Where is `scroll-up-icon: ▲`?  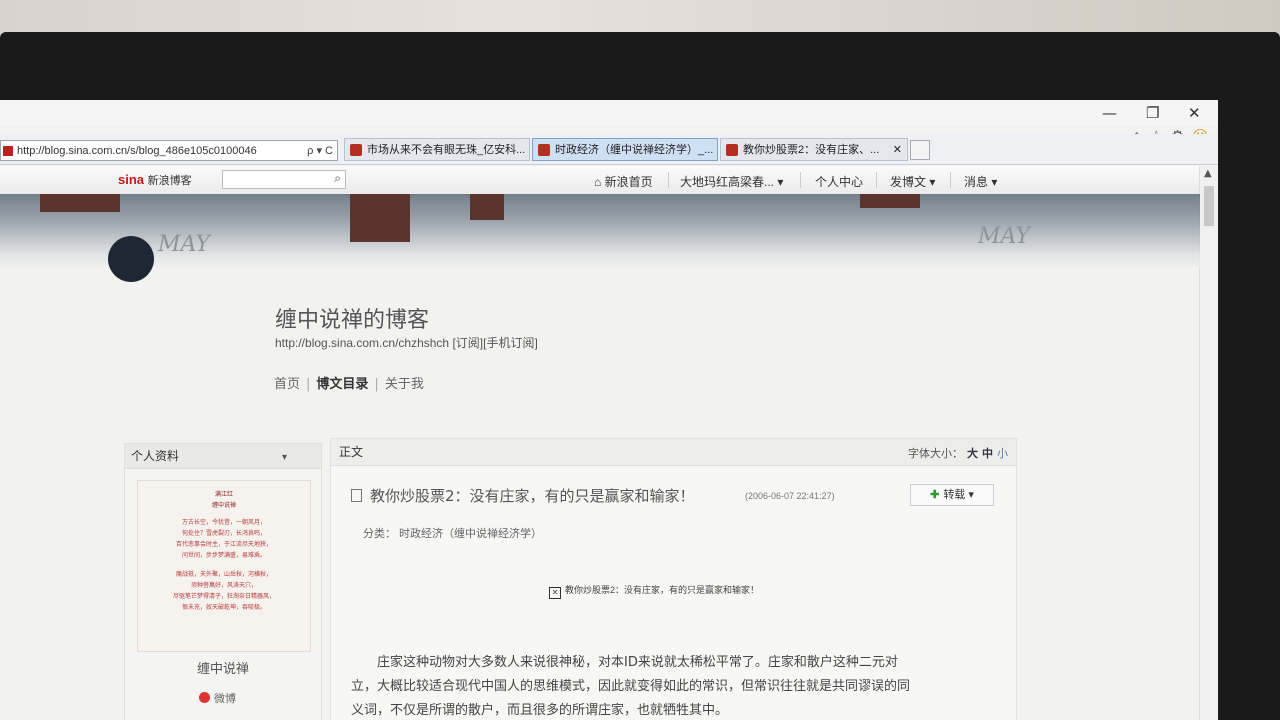
scroll-up-icon: ▲ is located at coordinates (1208, 173).